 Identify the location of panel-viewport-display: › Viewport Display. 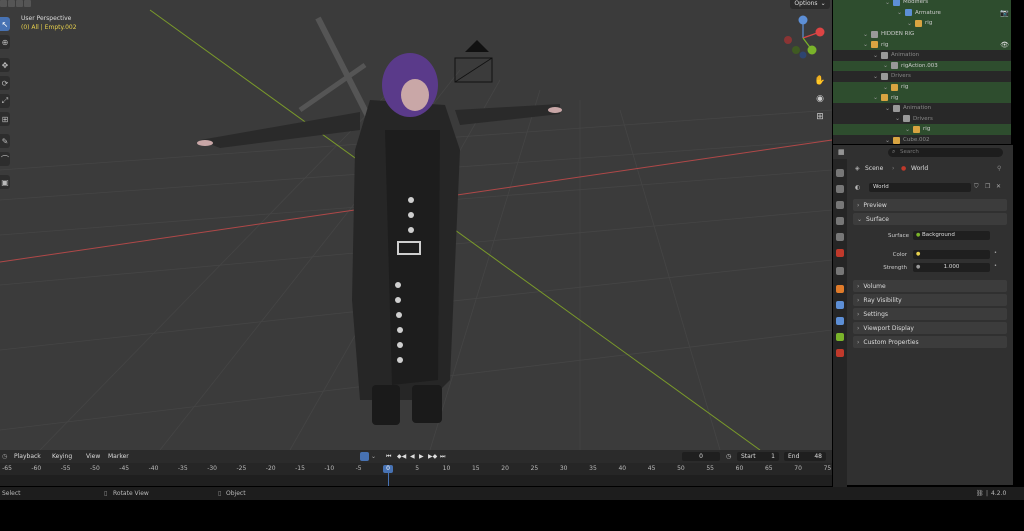
(930, 328).